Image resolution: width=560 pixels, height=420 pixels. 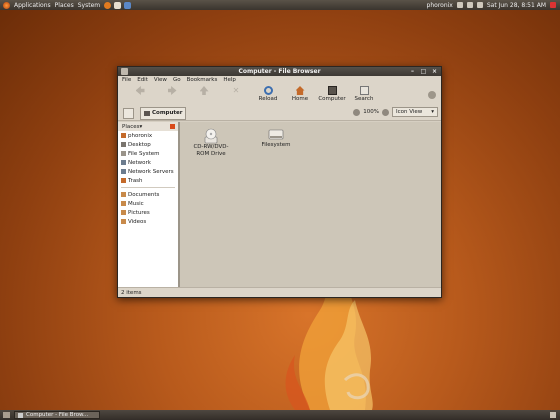 What do you see at coordinates (516, 5) in the screenshot?
I see `clock: Sat Jun 28, 8:51 AM` at bounding box center [516, 5].